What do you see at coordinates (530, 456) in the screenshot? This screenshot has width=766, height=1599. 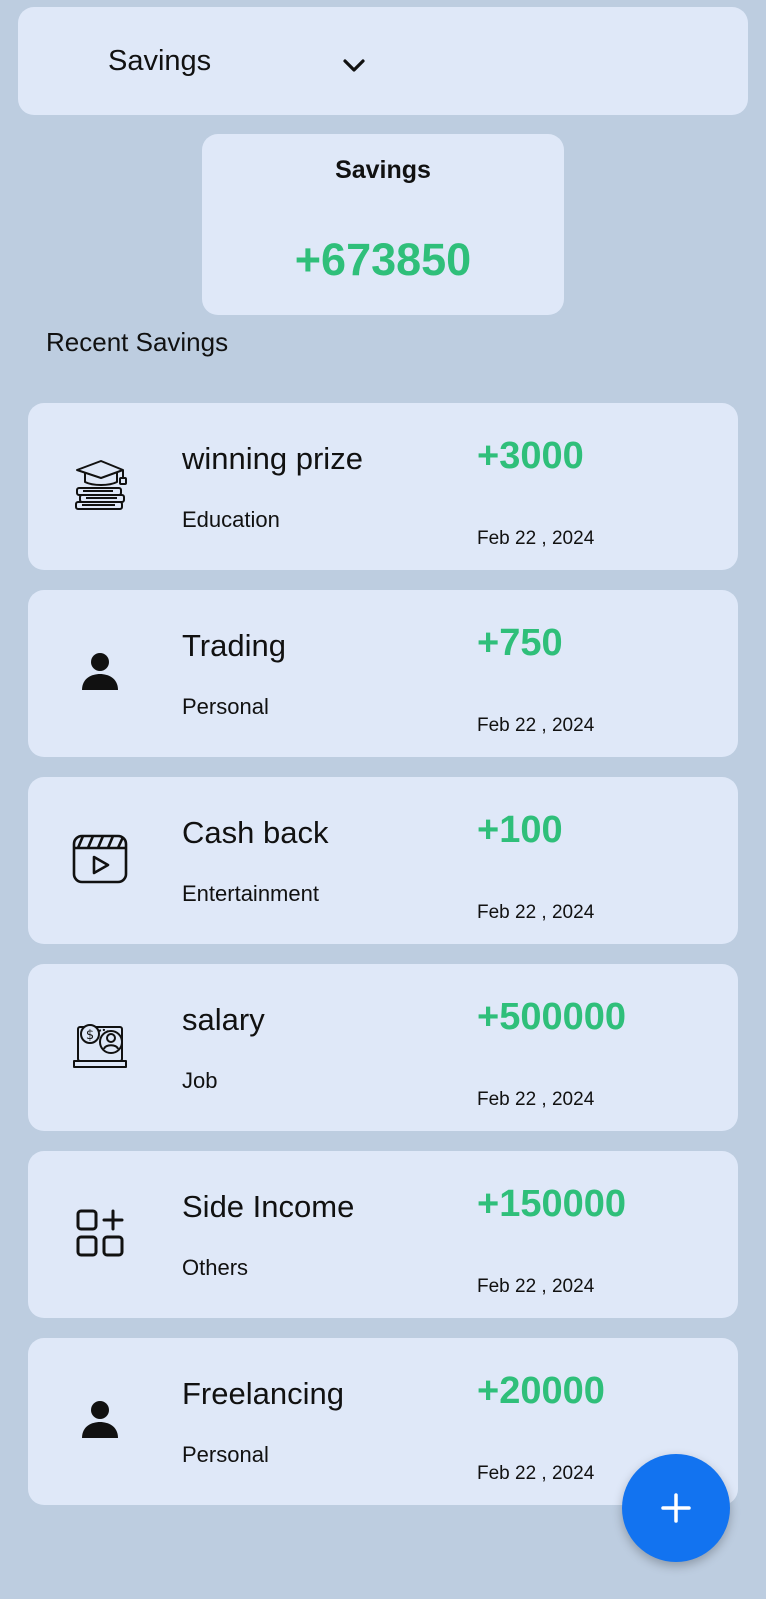 I see `transaction-amount: +3000` at bounding box center [530, 456].